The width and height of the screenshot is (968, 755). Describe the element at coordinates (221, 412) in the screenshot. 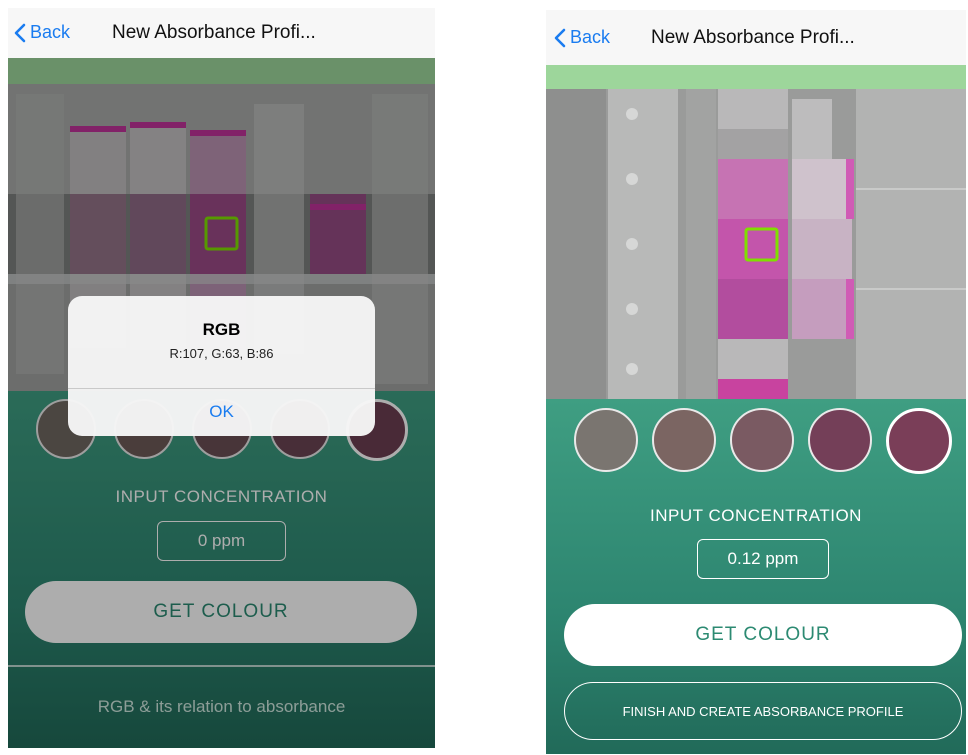

I see `alert-ok-button: OK` at that location.